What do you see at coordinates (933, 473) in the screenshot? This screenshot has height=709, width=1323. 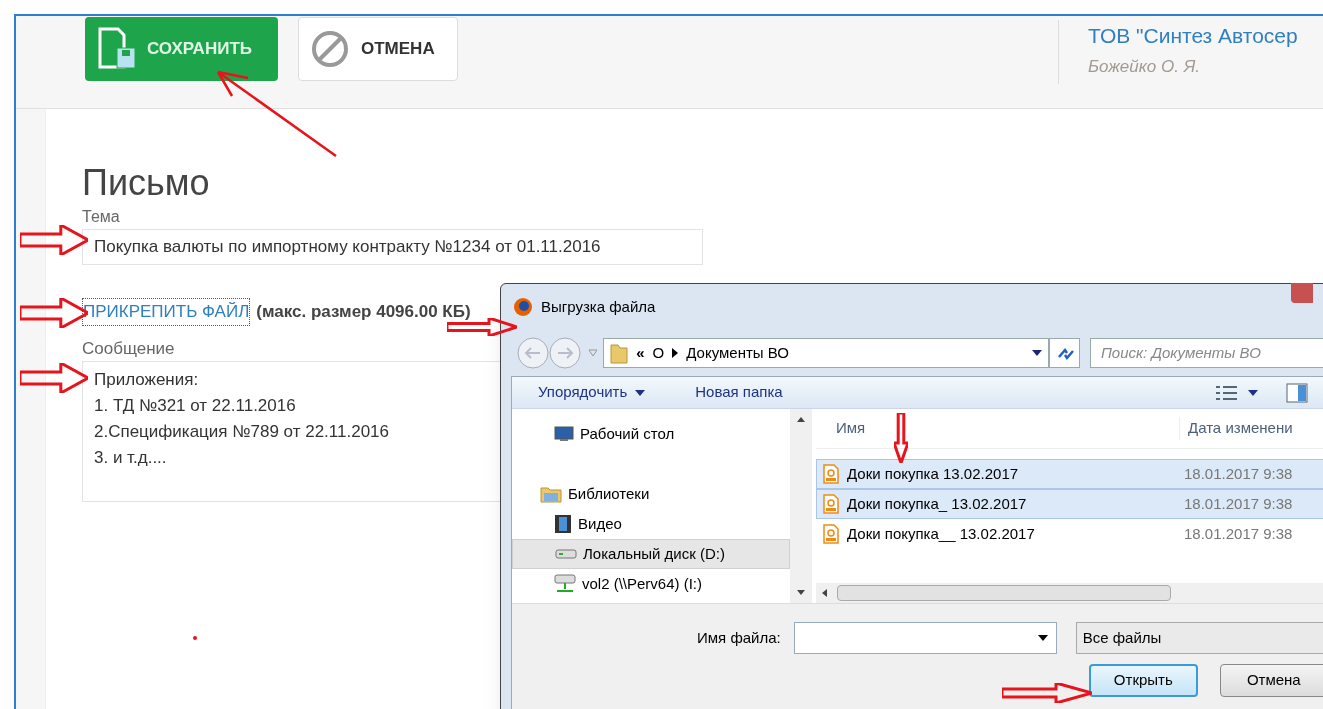 I see `file-name: Доки покупка 13.02.2017` at bounding box center [933, 473].